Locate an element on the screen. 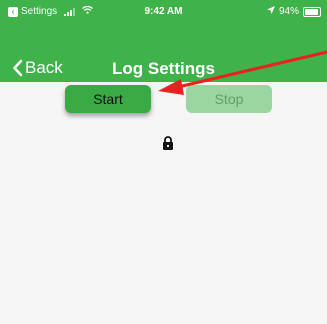  battery-percent: 94% is located at coordinates (288, 11).